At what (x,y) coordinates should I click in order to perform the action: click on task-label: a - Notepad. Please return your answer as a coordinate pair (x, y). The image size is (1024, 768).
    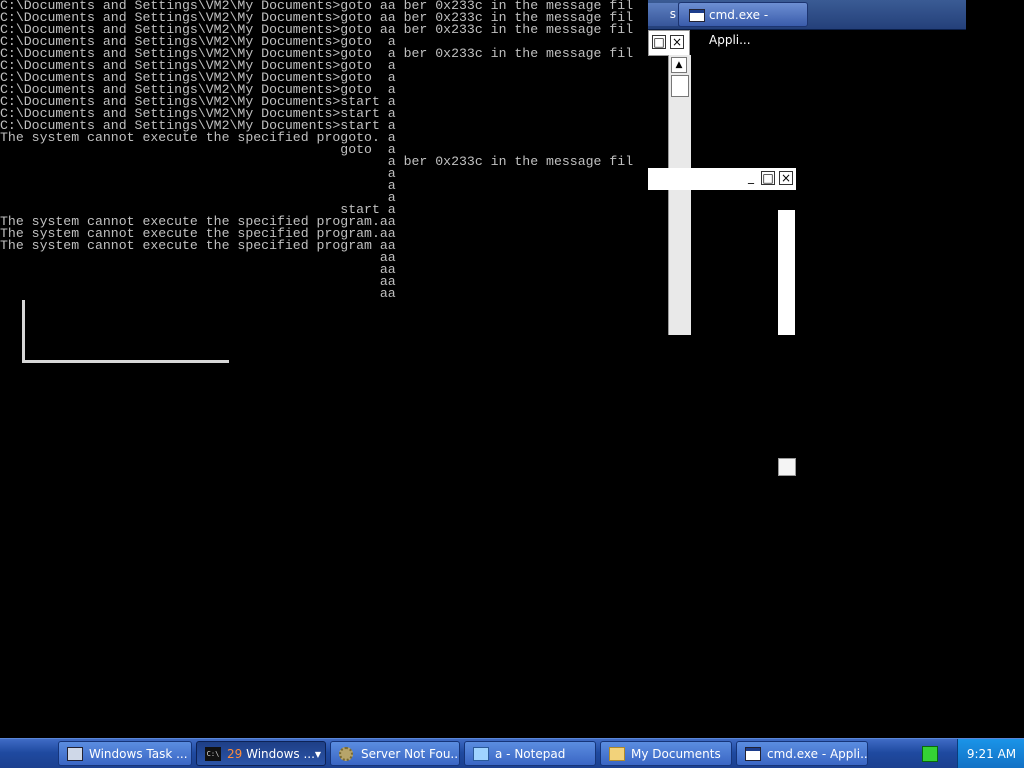
    Looking at the image, I should click on (530, 754).